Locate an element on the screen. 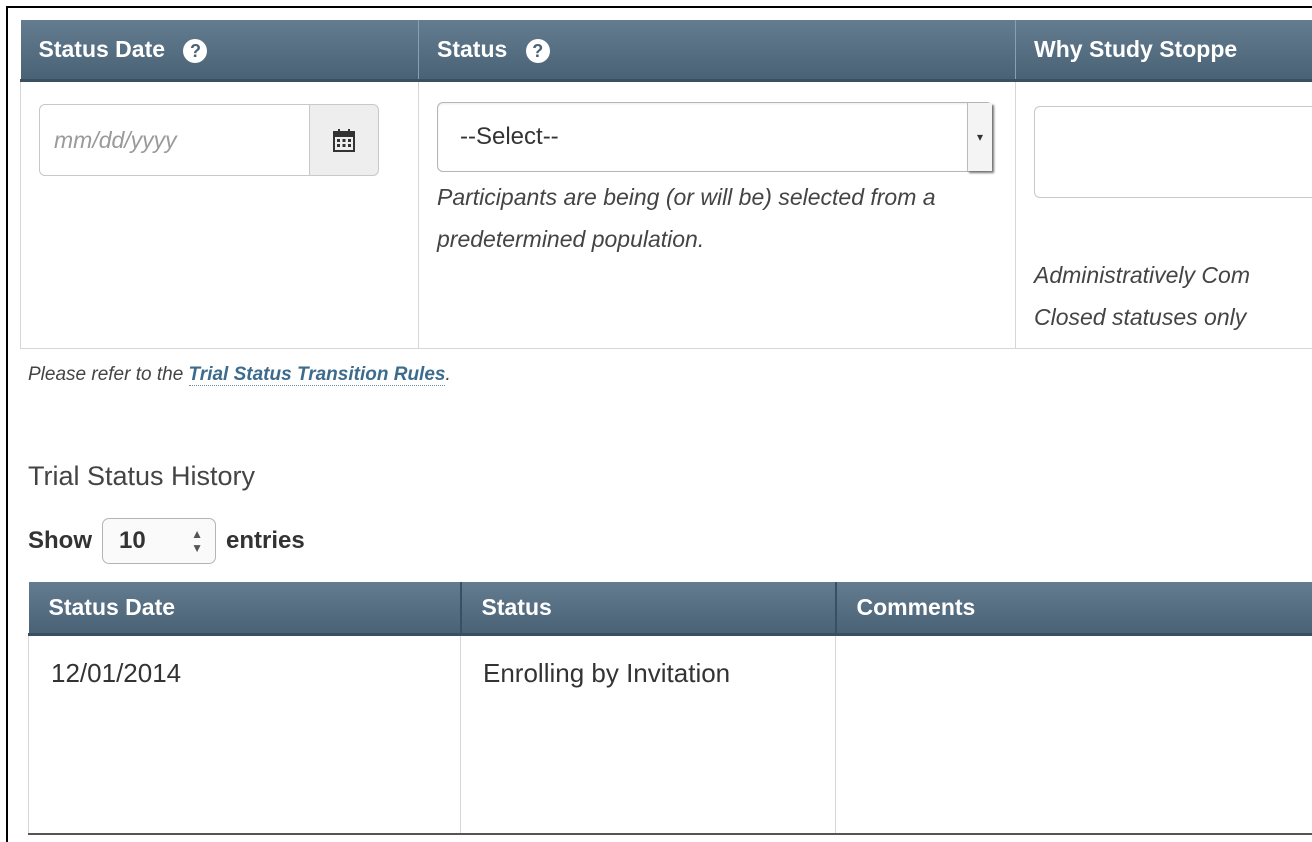 This screenshot has width=1312, height=842. status-select-value: --Select-- is located at coordinates (509, 136).